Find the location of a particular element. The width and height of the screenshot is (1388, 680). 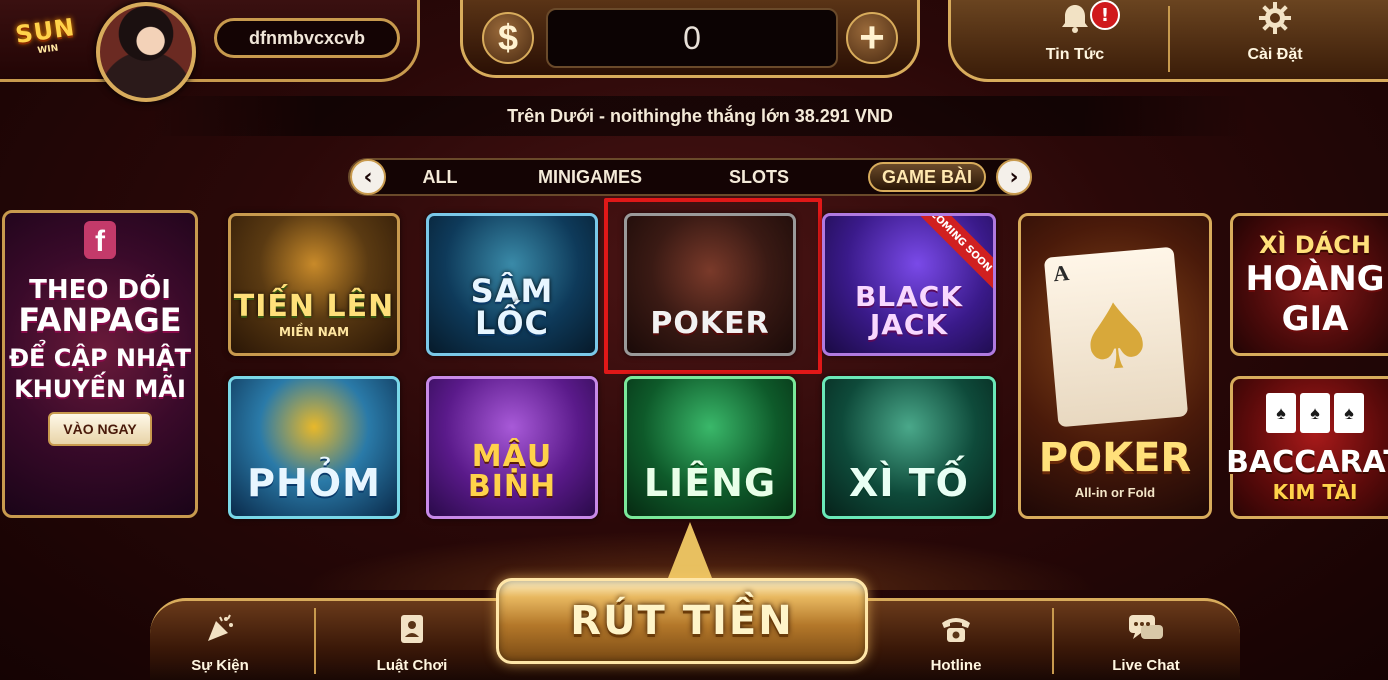

news-button: Tin Tức is located at coordinates (1075, 38).